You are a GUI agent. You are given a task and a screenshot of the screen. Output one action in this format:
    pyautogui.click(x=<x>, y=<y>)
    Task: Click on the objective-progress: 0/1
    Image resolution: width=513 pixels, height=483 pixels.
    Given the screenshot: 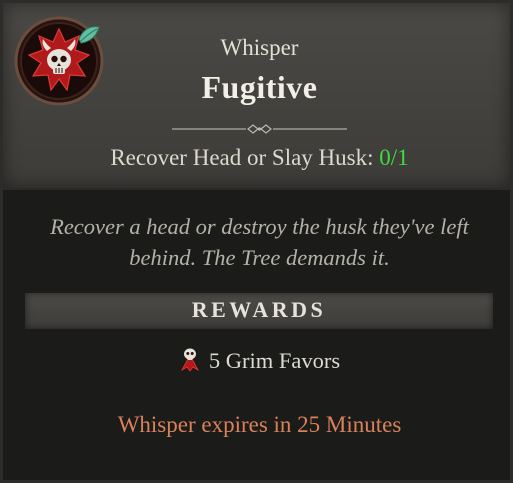 What is the action you would take?
    pyautogui.click(x=394, y=157)
    